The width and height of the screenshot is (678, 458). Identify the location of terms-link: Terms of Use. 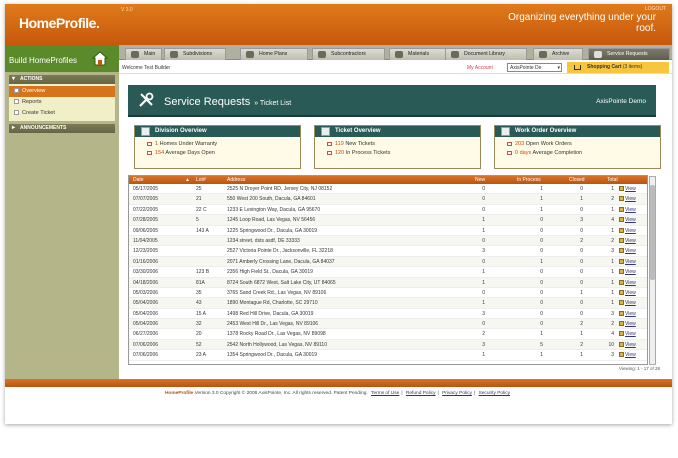
(385, 393).